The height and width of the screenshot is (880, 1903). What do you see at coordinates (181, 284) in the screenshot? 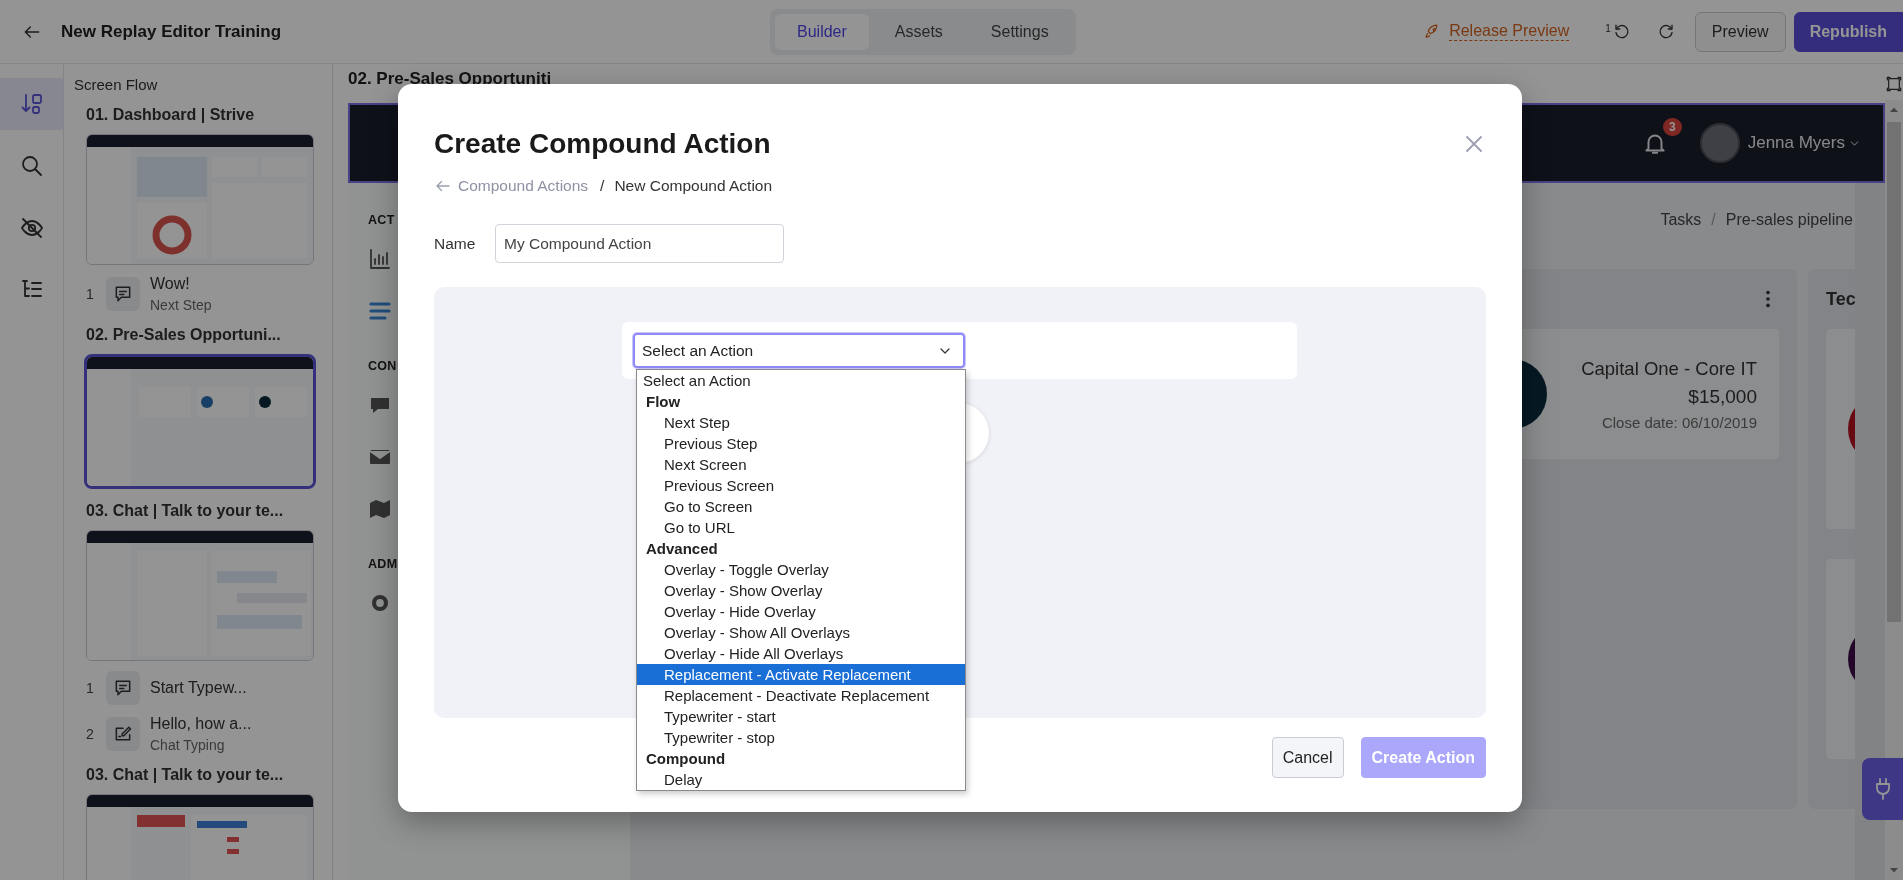
I see `step-title: Wow!` at bounding box center [181, 284].